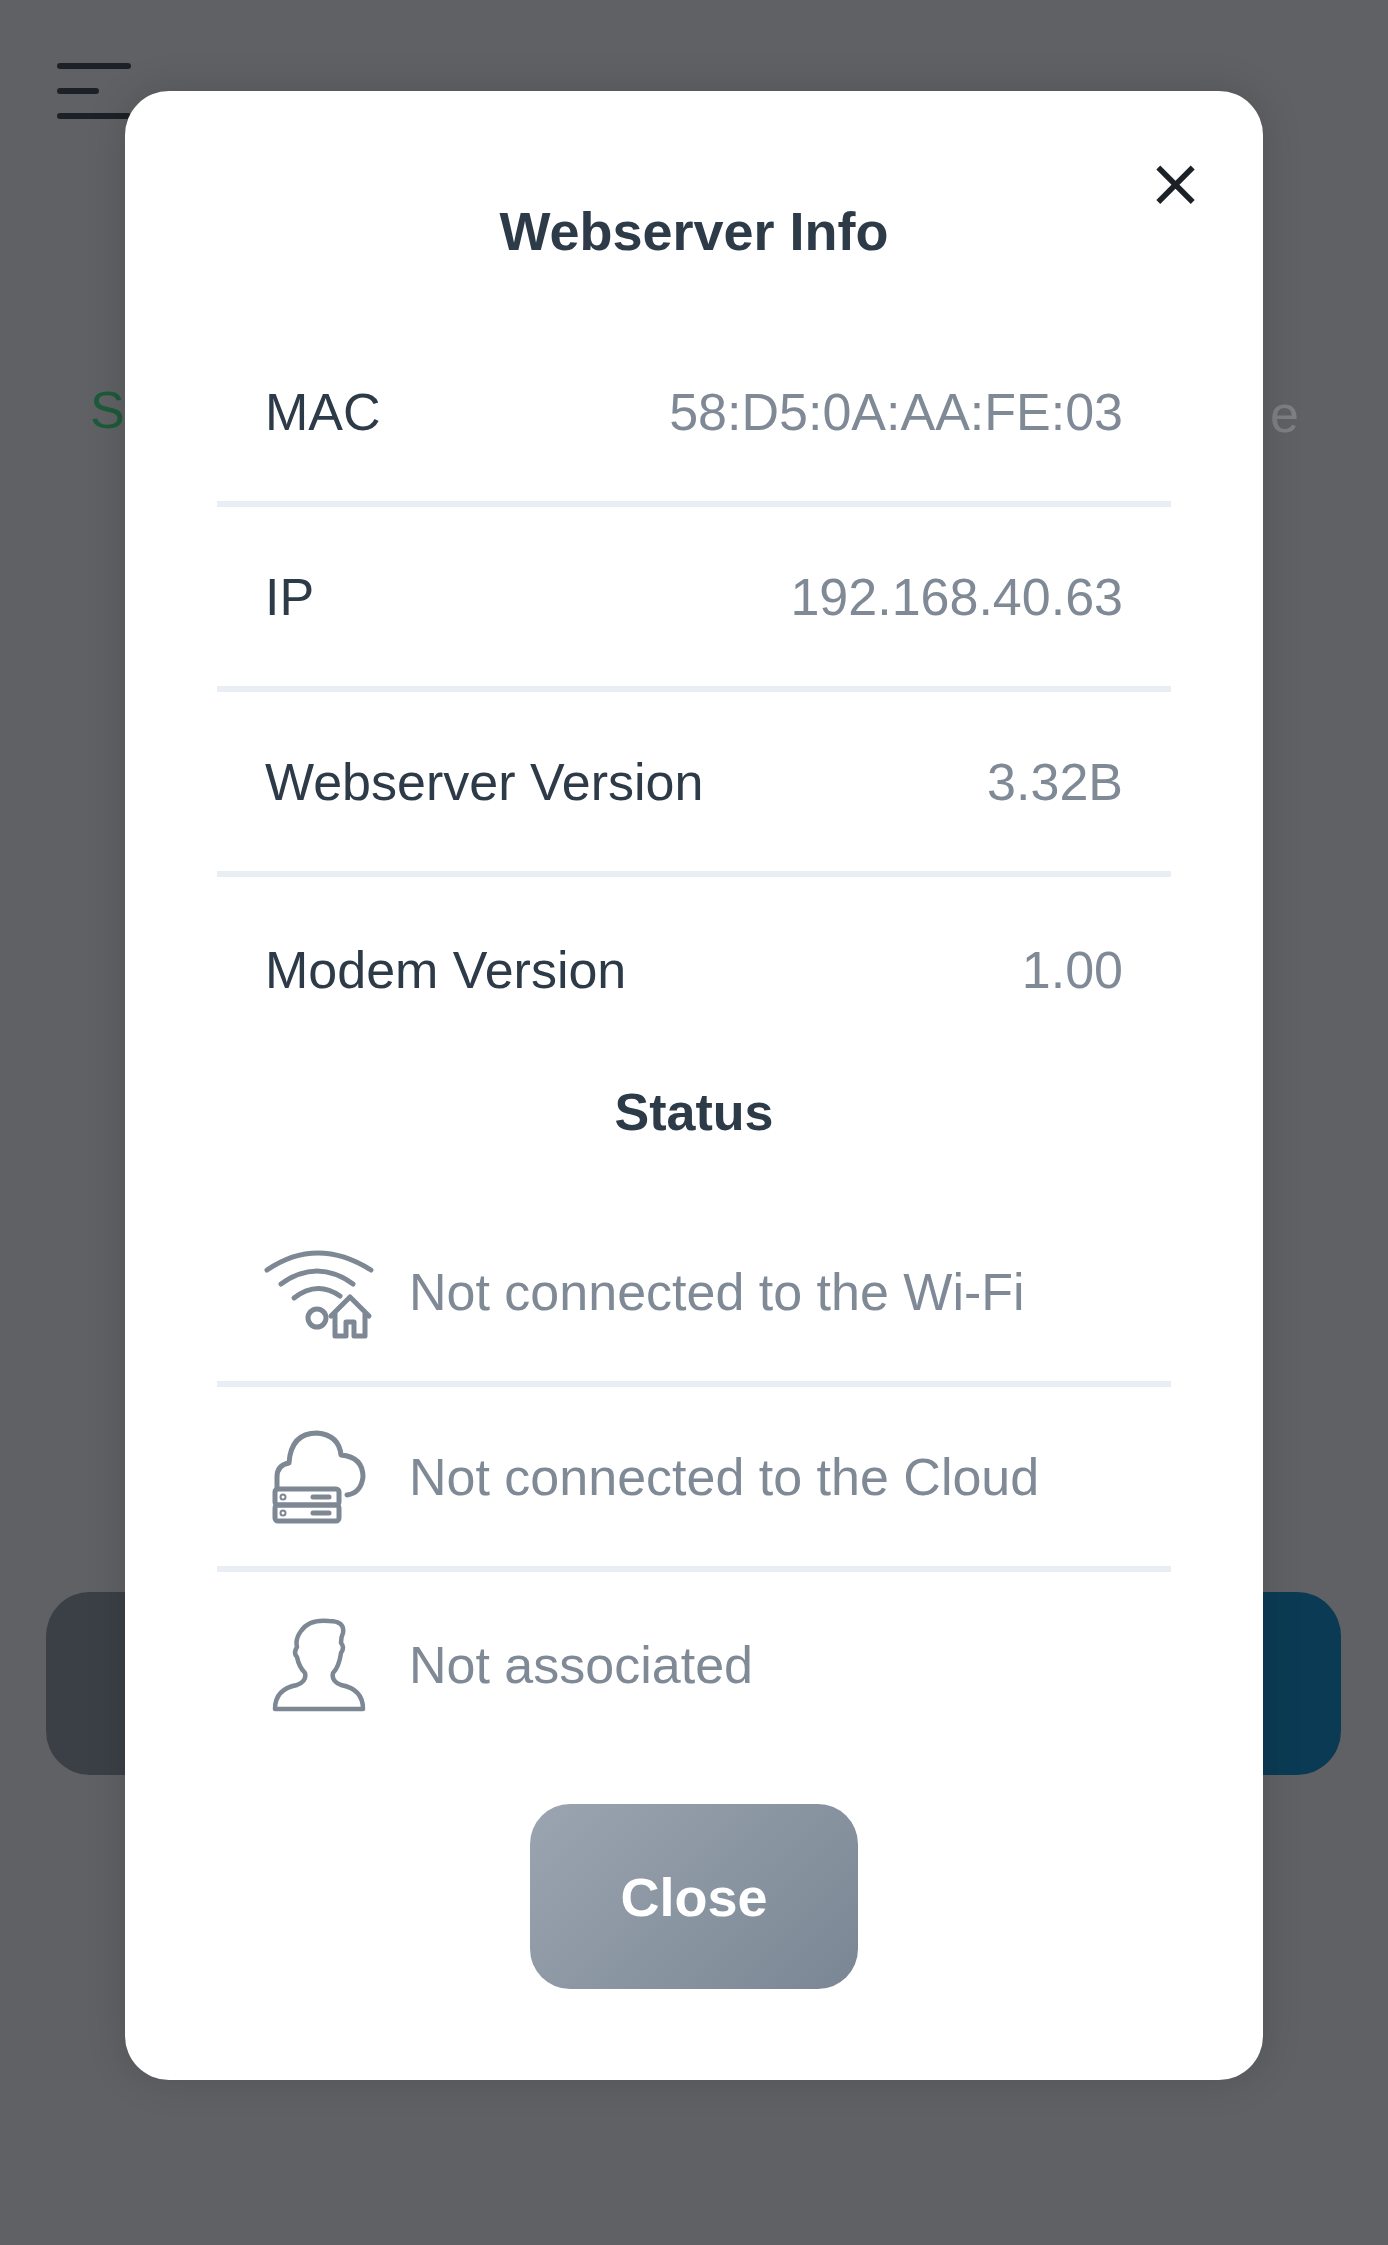 The height and width of the screenshot is (2245, 1388). Describe the element at coordinates (1055, 781) in the screenshot. I see `info-value: 3.32B` at that location.